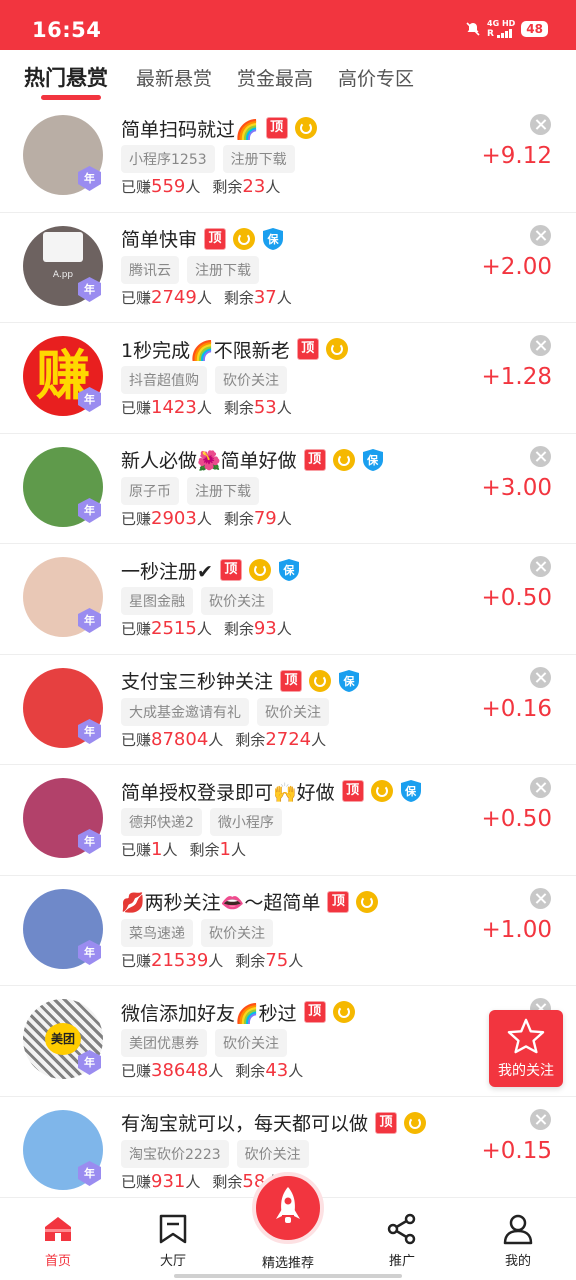 This screenshot has height=1280, width=576. I want to click on task-stats: 已赚2515人 剩余93人, so click(206, 628).